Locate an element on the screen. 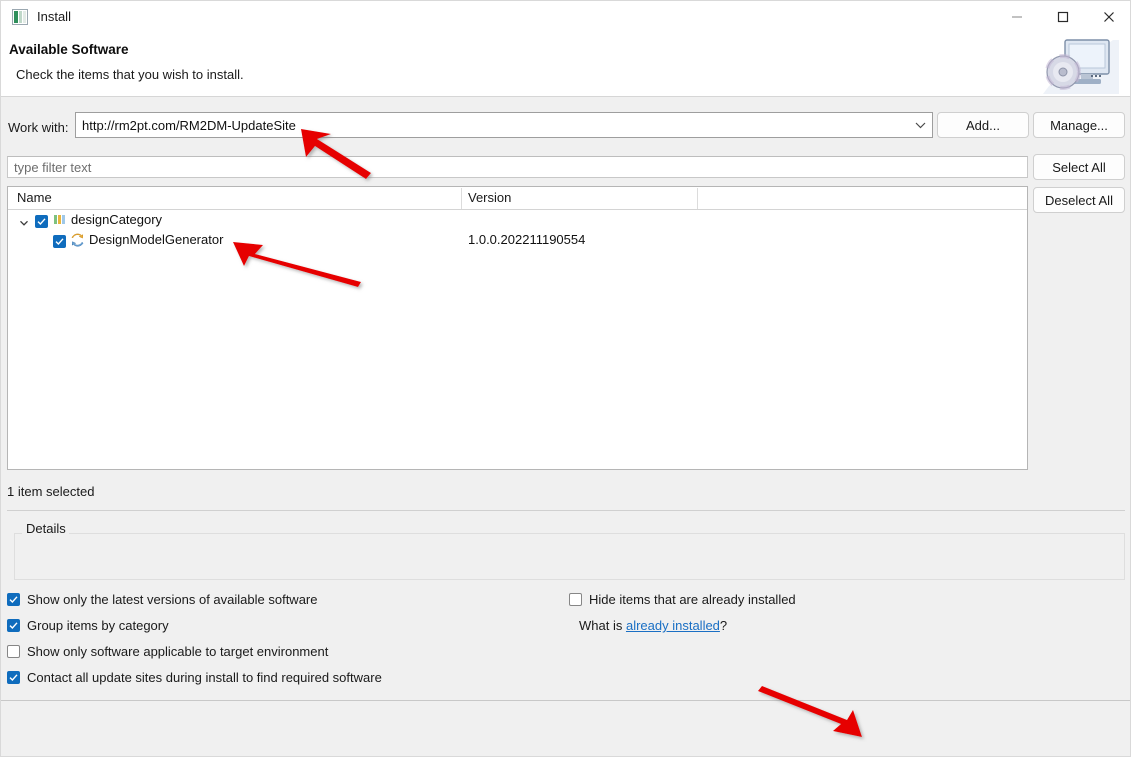 The width and height of the screenshot is (1131, 757). filter-input: type filter text is located at coordinates (517, 167).